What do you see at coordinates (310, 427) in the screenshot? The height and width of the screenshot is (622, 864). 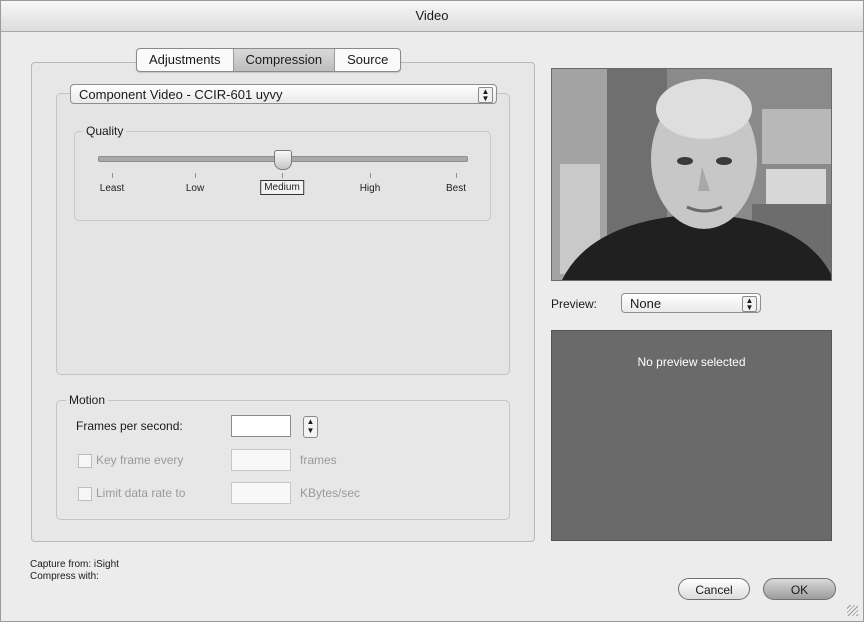 I see `fps-stepper-icon: ▲ ▼` at bounding box center [310, 427].